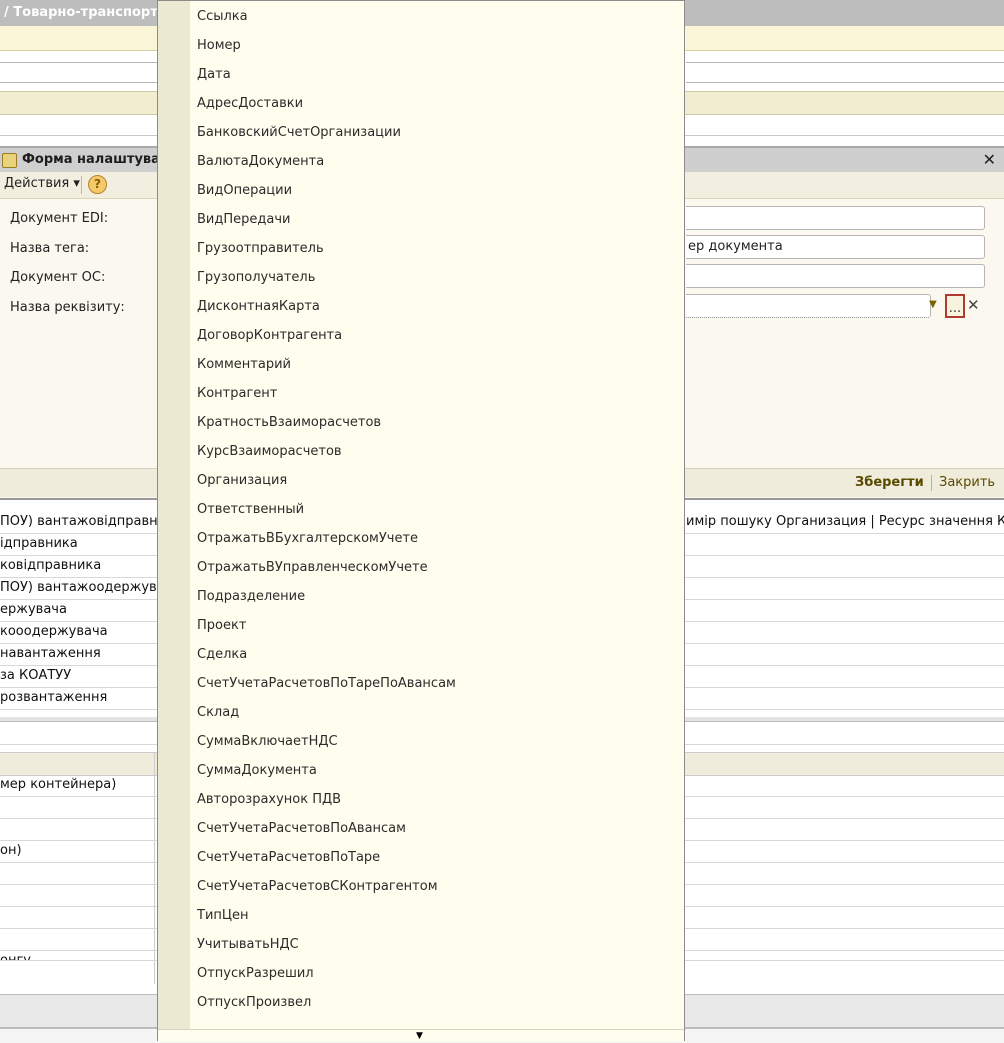 The width and height of the screenshot is (1004, 1043). I want to click on table-cell-name: ПОУ) вантажоодержува, so click(82, 587).